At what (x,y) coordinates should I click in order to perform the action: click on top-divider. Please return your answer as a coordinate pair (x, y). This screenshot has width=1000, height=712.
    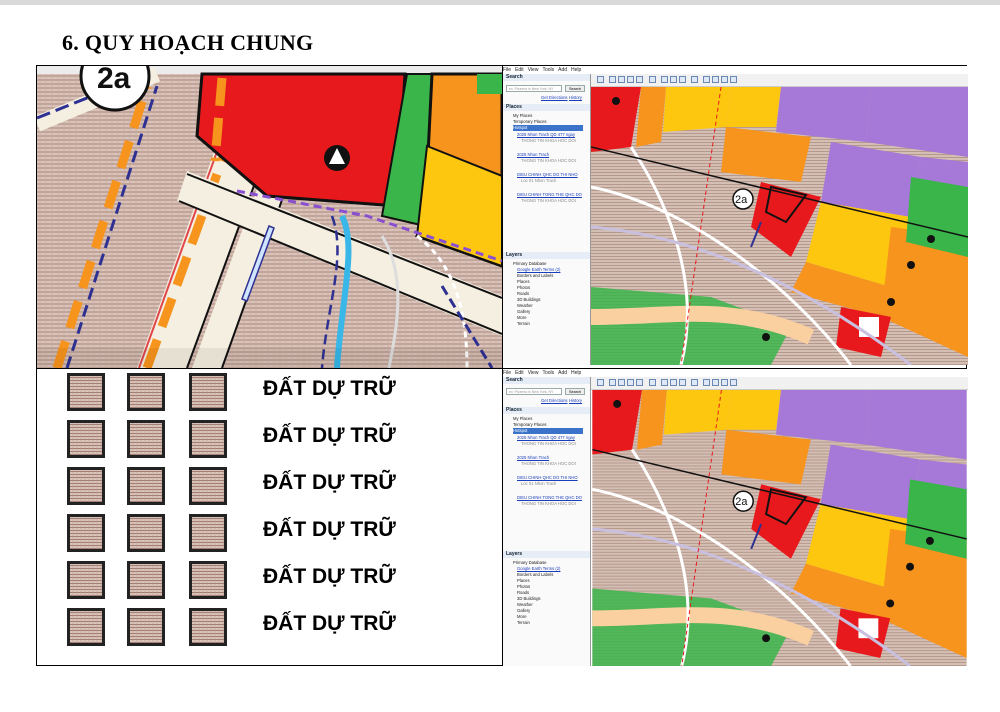
    Looking at the image, I should click on (500, 2).